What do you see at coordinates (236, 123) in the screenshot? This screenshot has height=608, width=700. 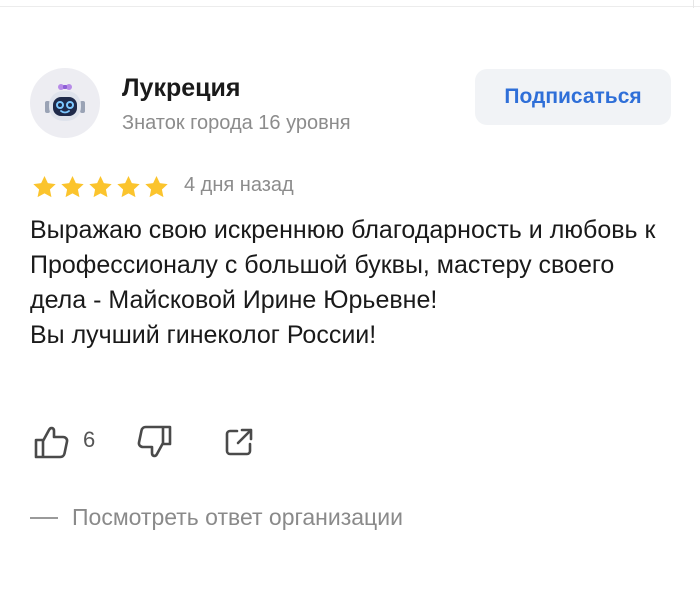 I see `user-level: Знаток города 16 уровня` at bounding box center [236, 123].